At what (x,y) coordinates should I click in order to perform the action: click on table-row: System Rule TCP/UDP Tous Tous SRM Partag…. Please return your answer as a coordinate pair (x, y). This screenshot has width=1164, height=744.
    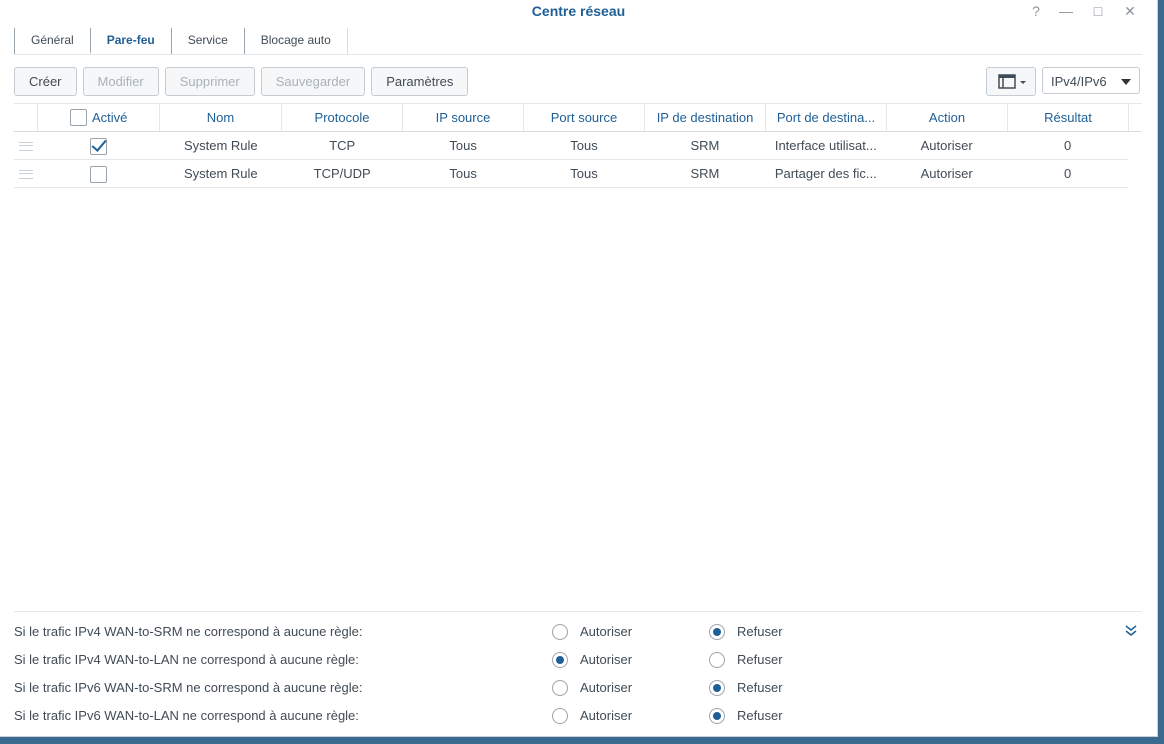
    Looking at the image, I should click on (571, 174).